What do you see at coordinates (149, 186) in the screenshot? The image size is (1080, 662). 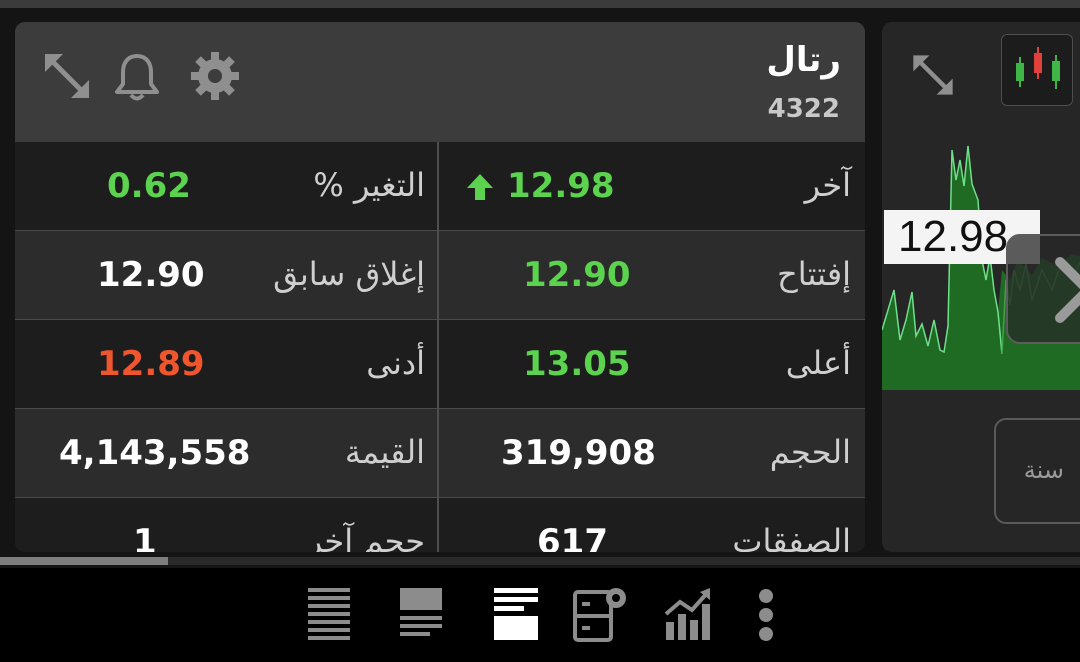 I see `stat-value-change: 0.62` at bounding box center [149, 186].